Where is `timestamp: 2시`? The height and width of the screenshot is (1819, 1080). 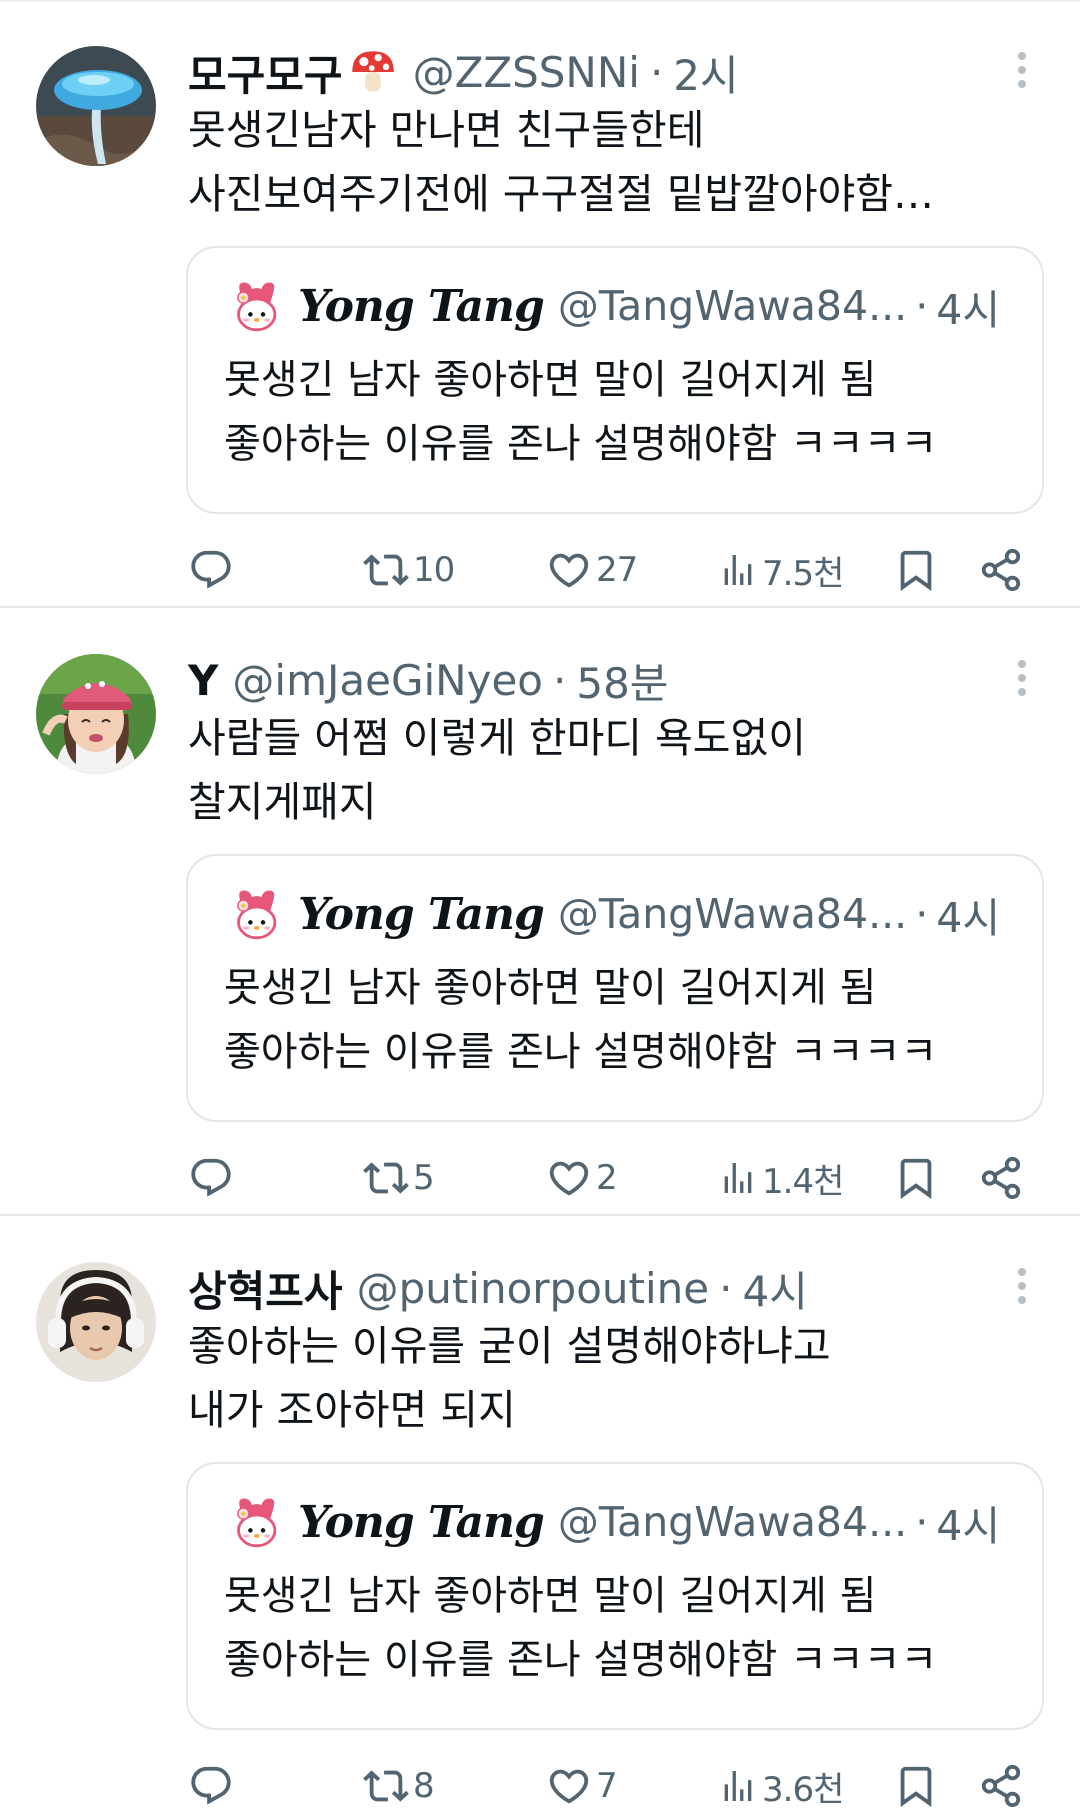
timestamp: 2시 is located at coordinates (705, 72).